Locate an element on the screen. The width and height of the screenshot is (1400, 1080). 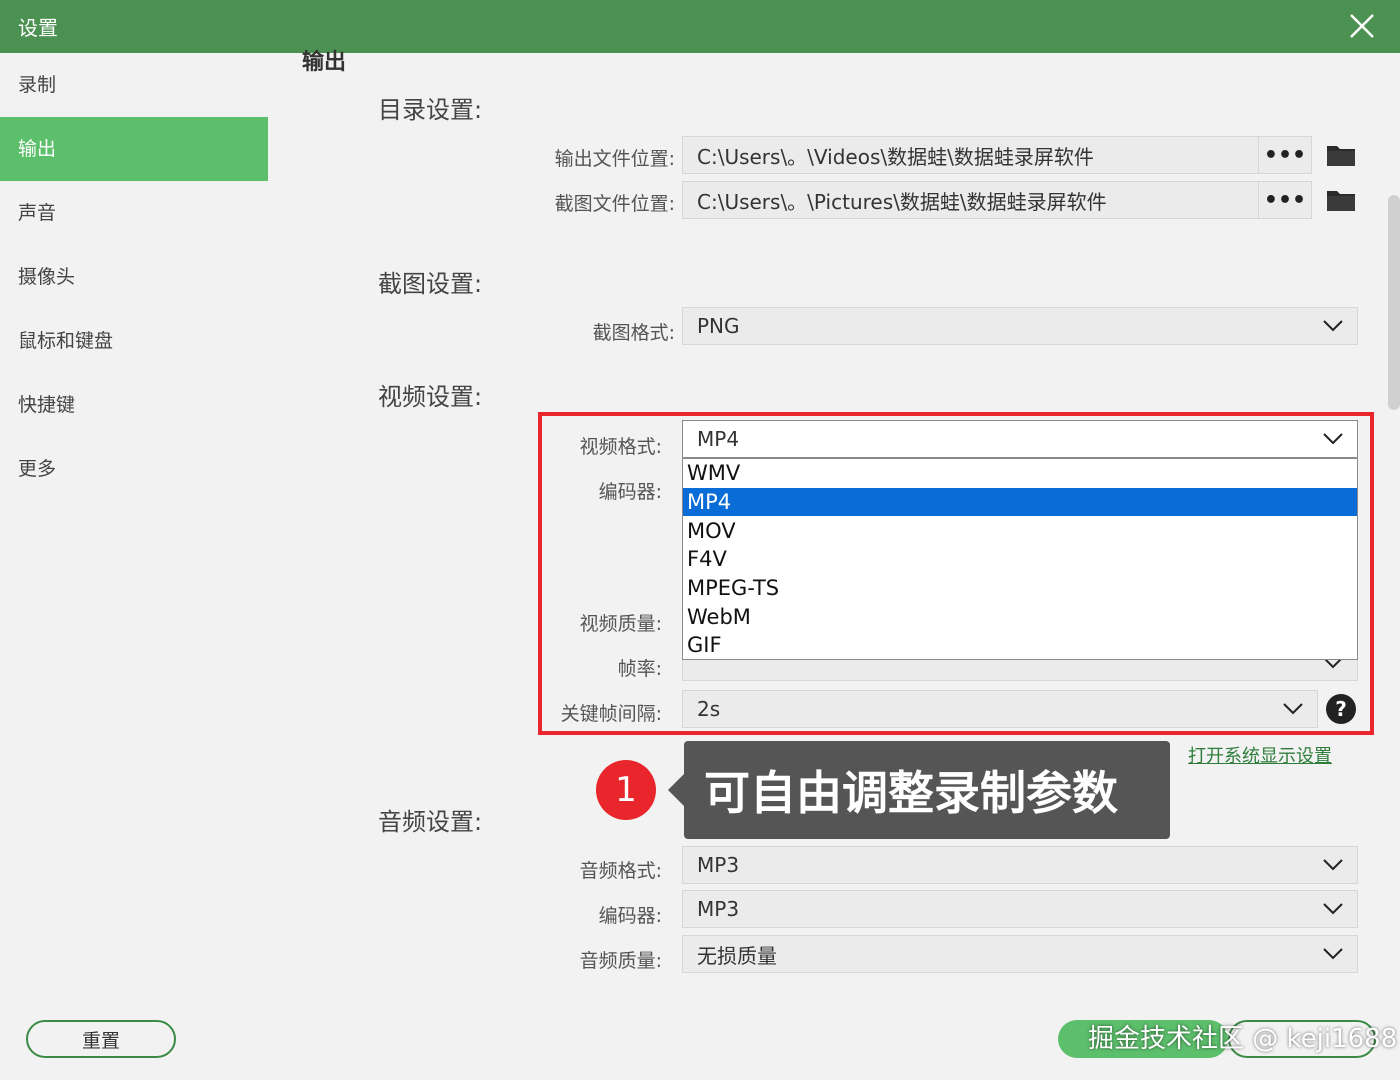
option-mov: MOV is located at coordinates (1020, 531).